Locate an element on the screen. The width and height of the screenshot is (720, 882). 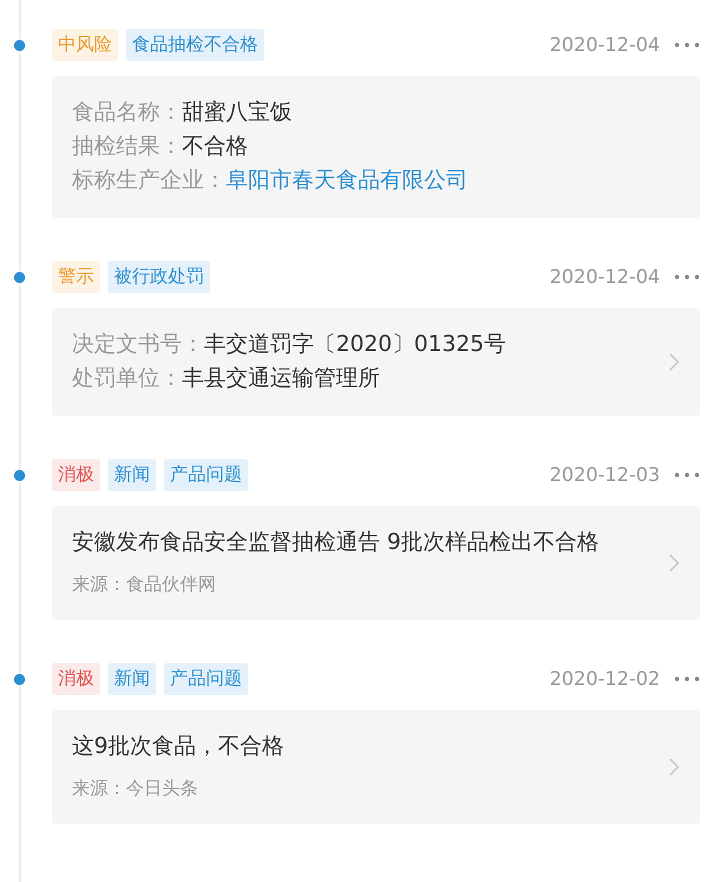
field-value: 甜蜜八宝饭 is located at coordinates (237, 112).